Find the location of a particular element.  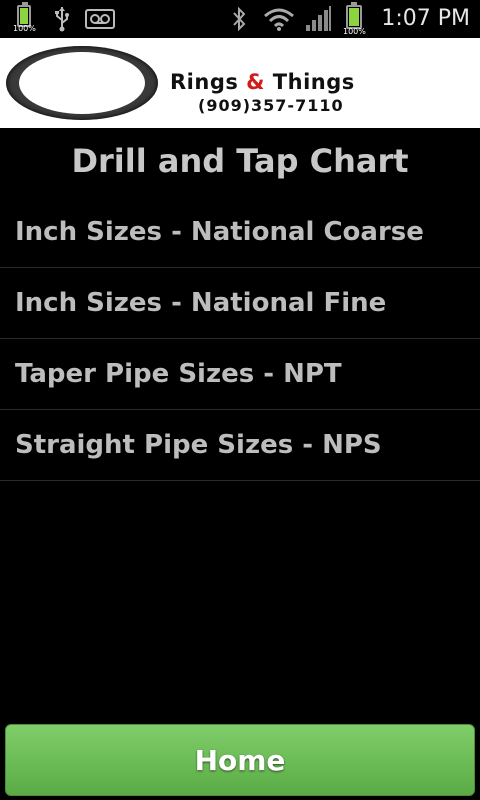

page-title: Drill and Tap Chart is located at coordinates (240, 161).